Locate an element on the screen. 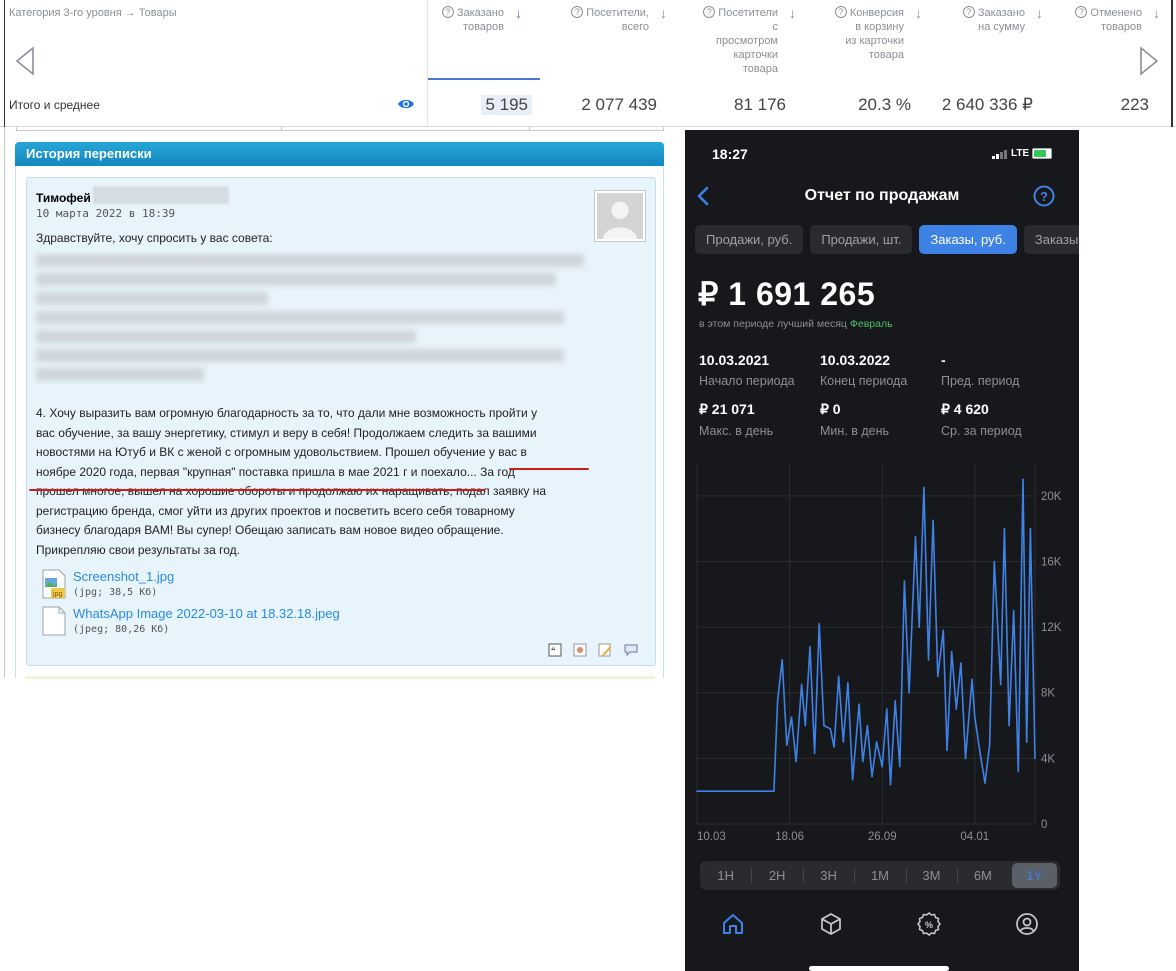  range-divider is located at coordinates (803, 875).